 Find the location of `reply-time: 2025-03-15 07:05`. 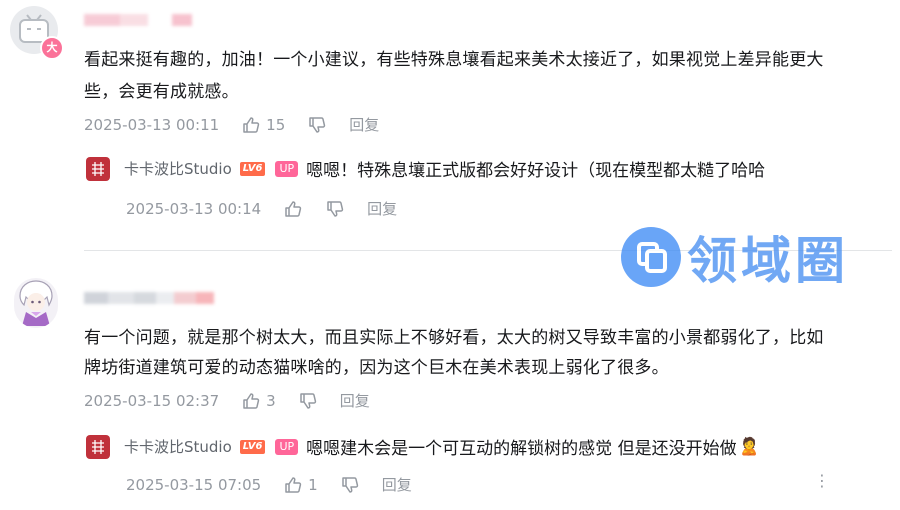

reply-time: 2025-03-15 07:05 is located at coordinates (194, 484).